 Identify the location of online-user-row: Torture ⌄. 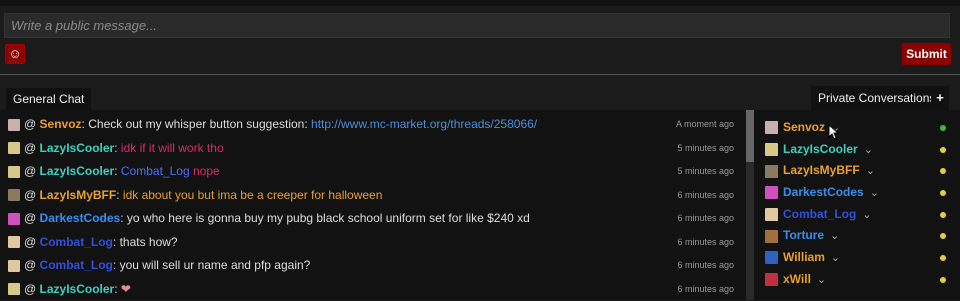
(860, 236).